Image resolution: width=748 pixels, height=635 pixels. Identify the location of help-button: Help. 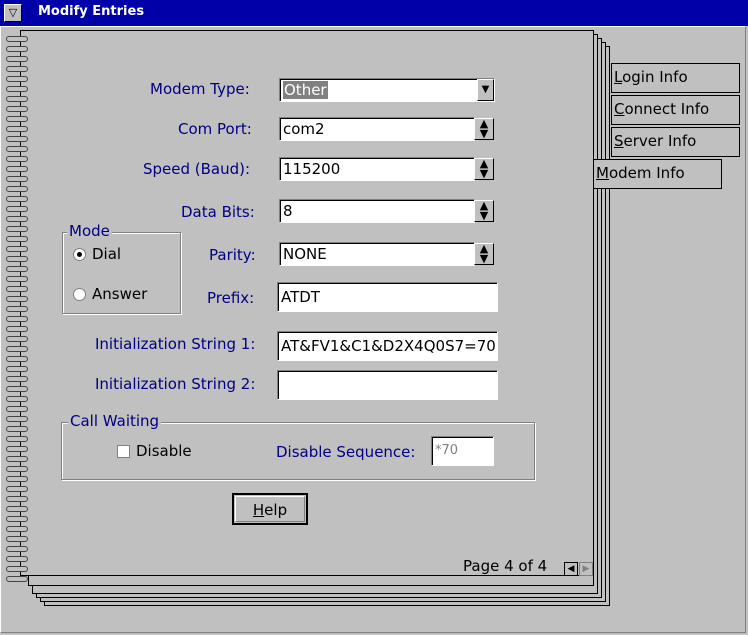
(270, 509).